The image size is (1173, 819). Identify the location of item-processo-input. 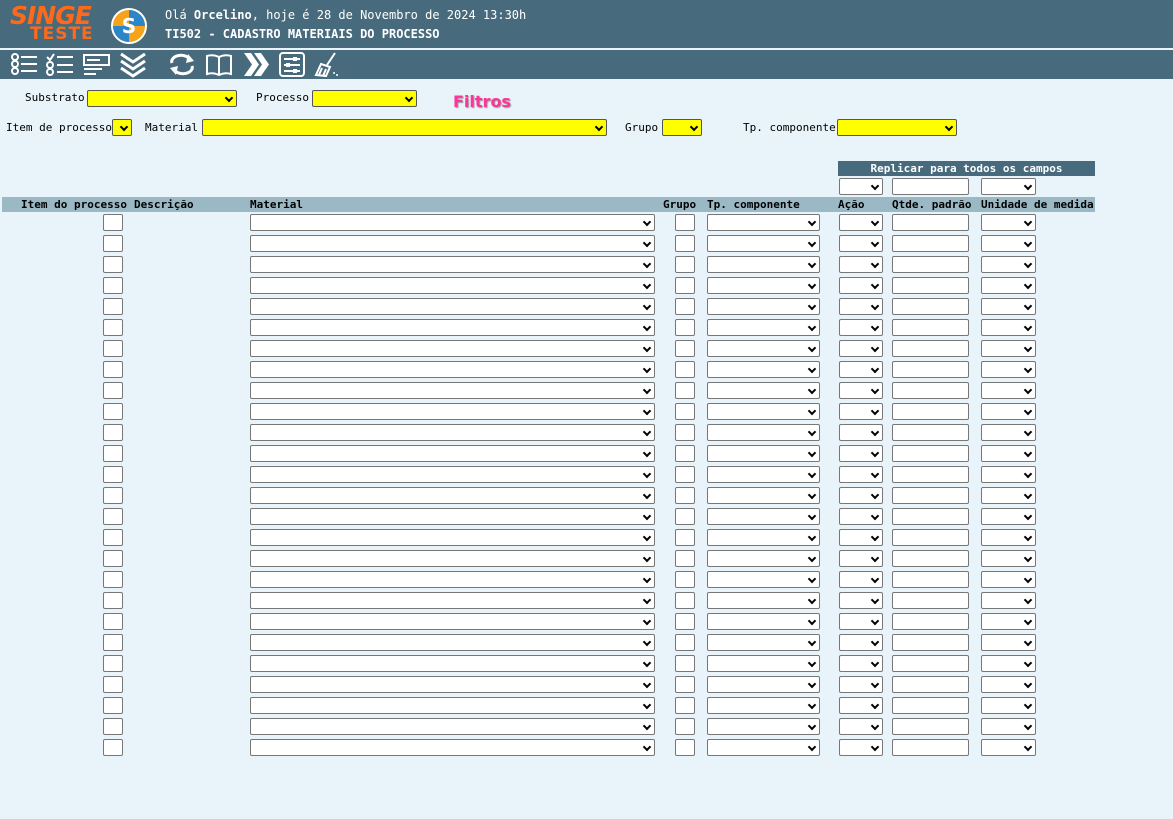
(122, 127).